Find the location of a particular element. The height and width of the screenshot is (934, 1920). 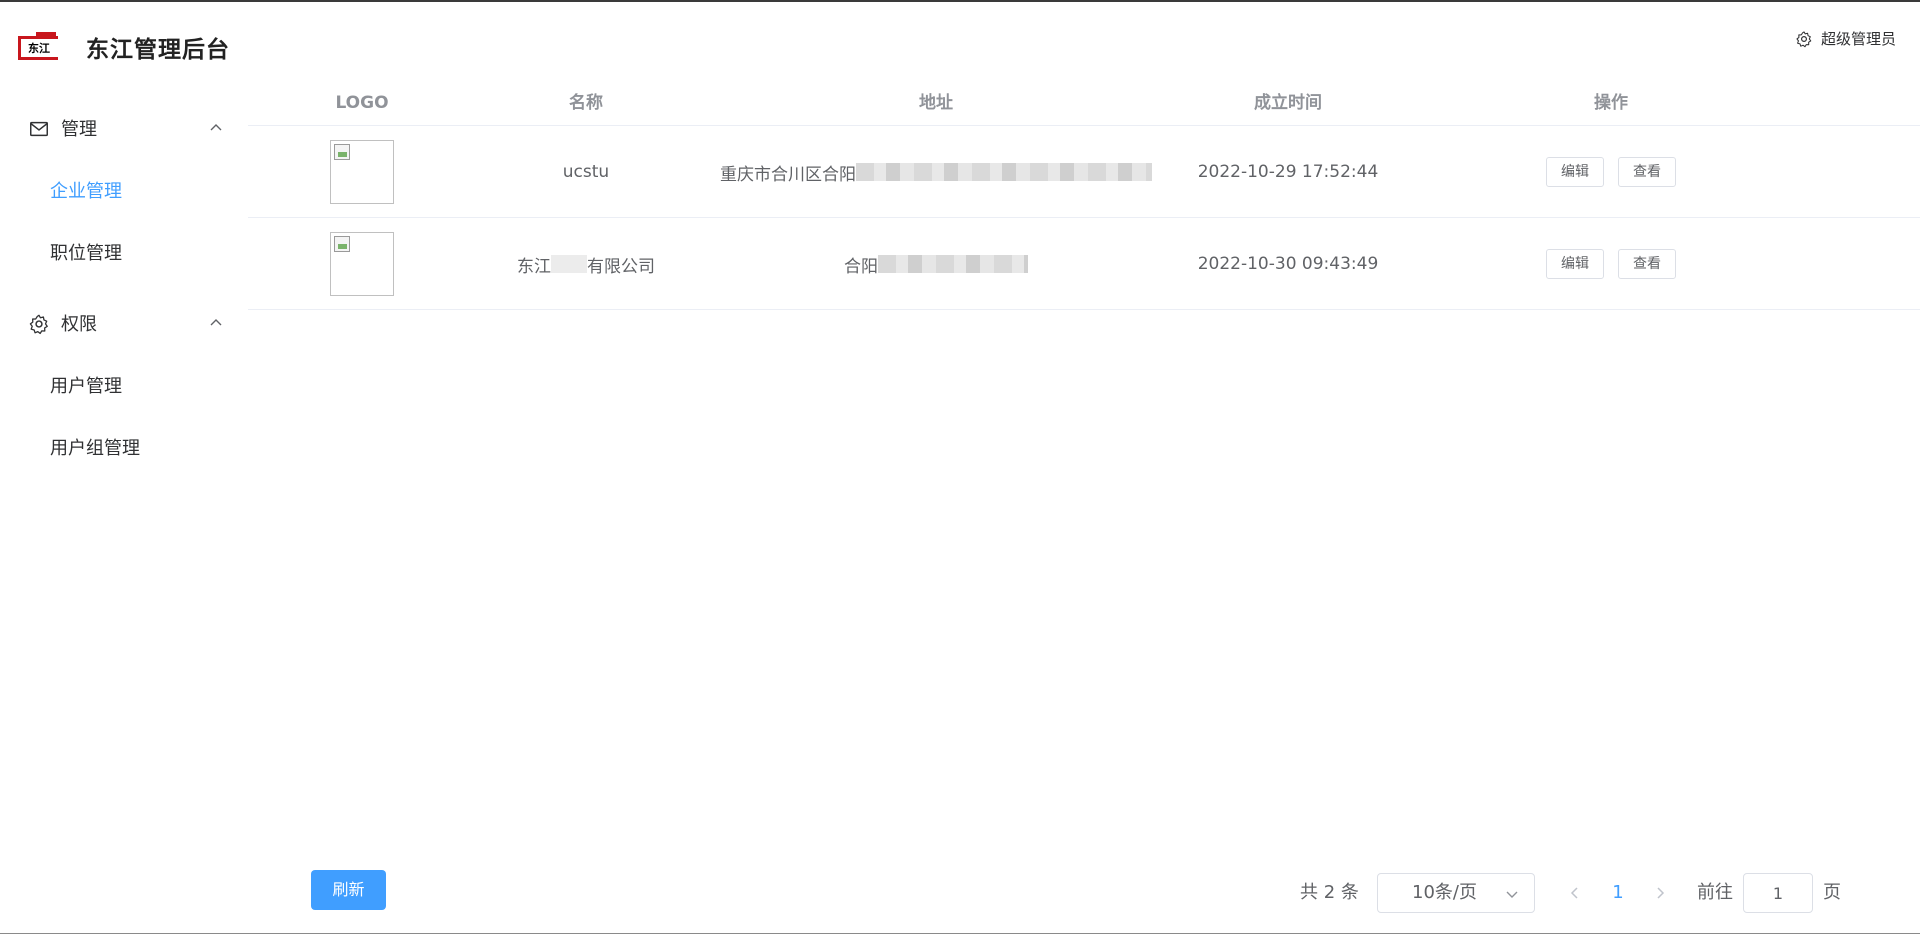

page-unit-label: 页 is located at coordinates (1832, 892).